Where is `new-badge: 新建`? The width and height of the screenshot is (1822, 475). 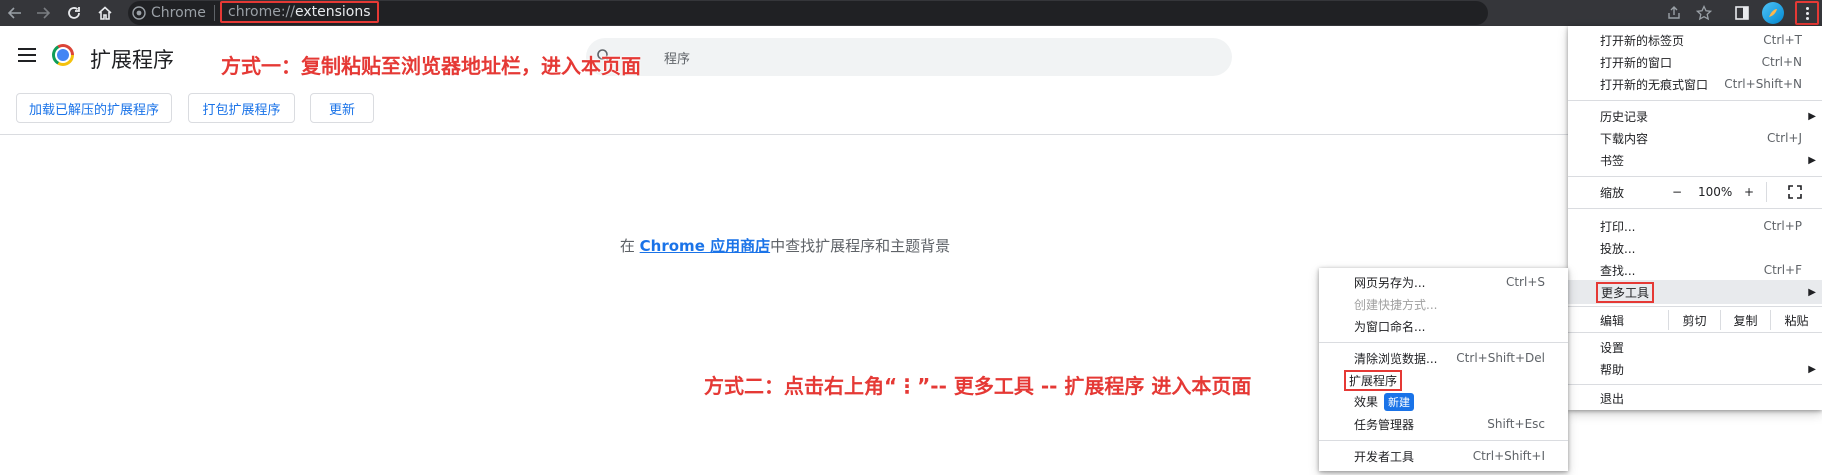
new-badge: 新建 is located at coordinates (1399, 402).